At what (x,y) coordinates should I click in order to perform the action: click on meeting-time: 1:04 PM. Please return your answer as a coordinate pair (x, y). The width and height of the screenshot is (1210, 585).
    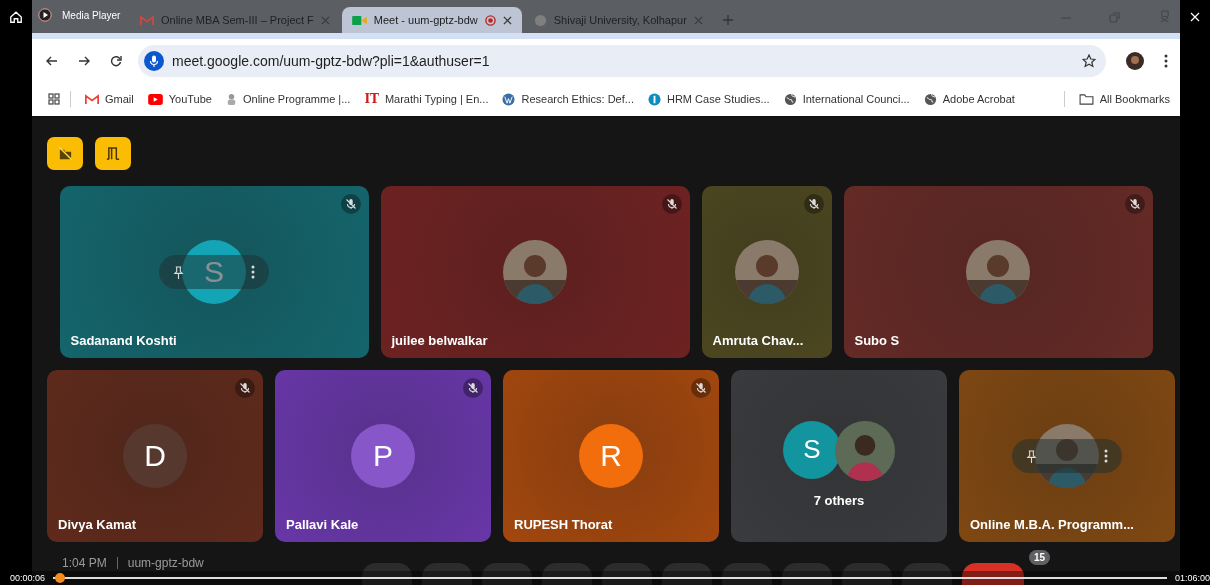
    Looking at the image, I should click on (84, 563).